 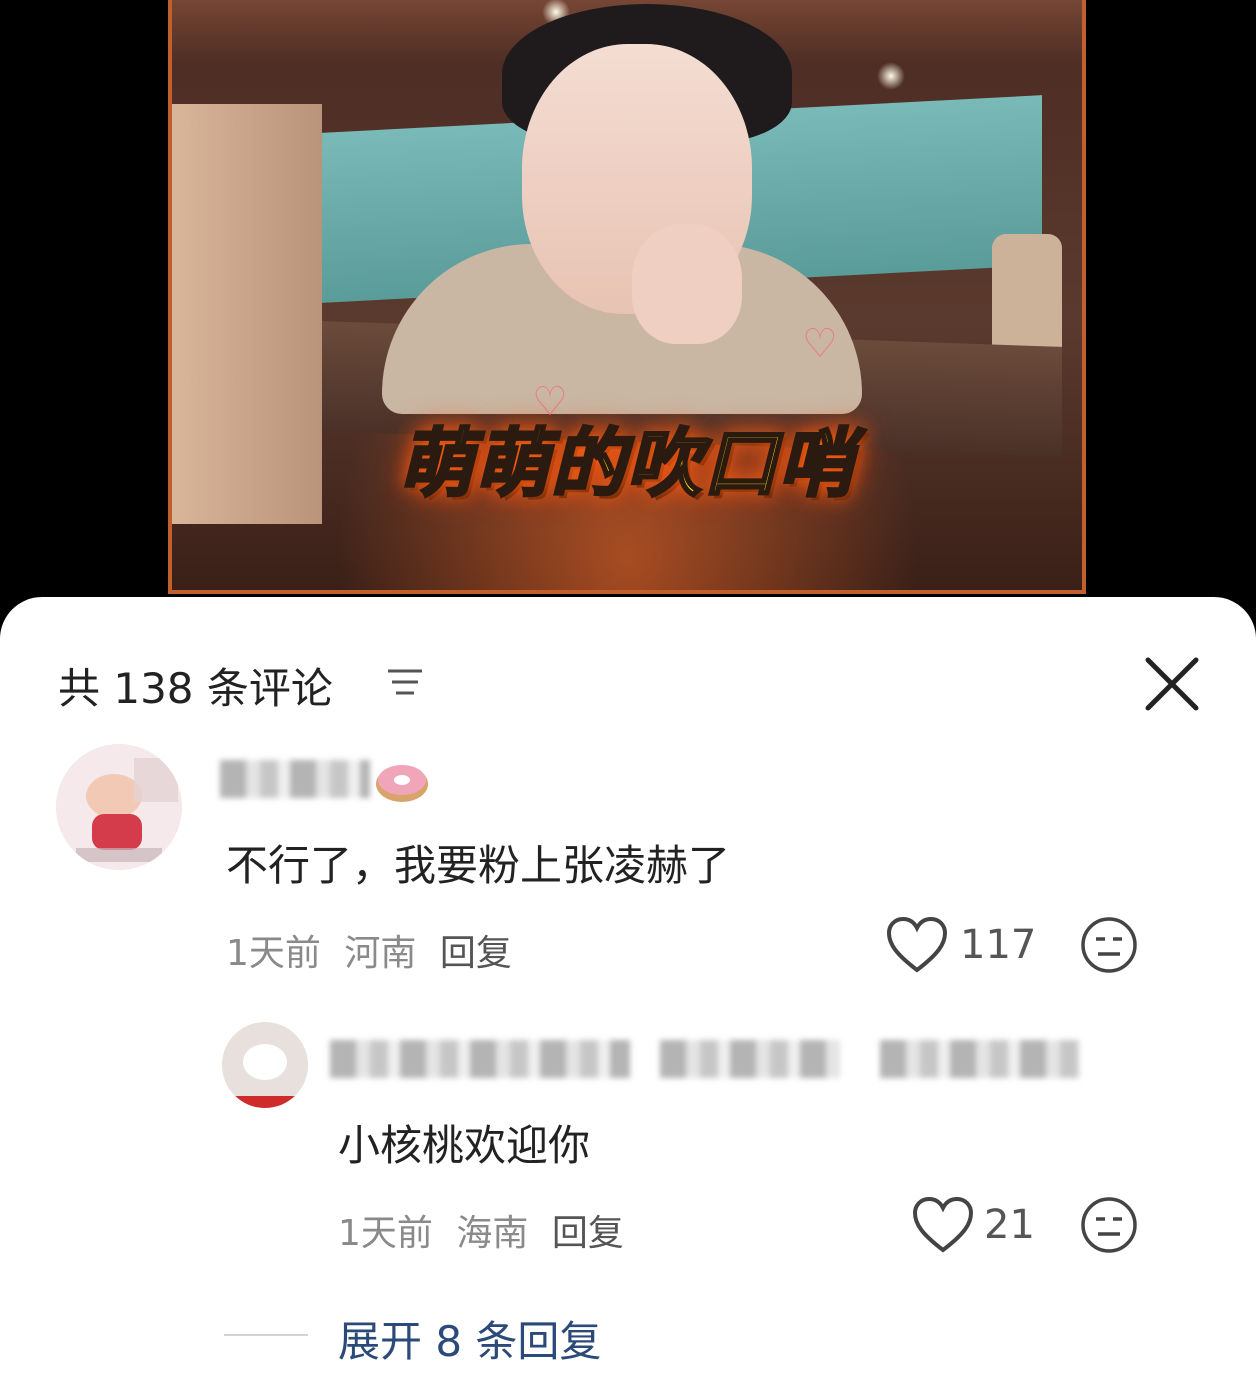 I want to click on video-caption: 萌萌的吹口哨, so click(x=626, y=464).